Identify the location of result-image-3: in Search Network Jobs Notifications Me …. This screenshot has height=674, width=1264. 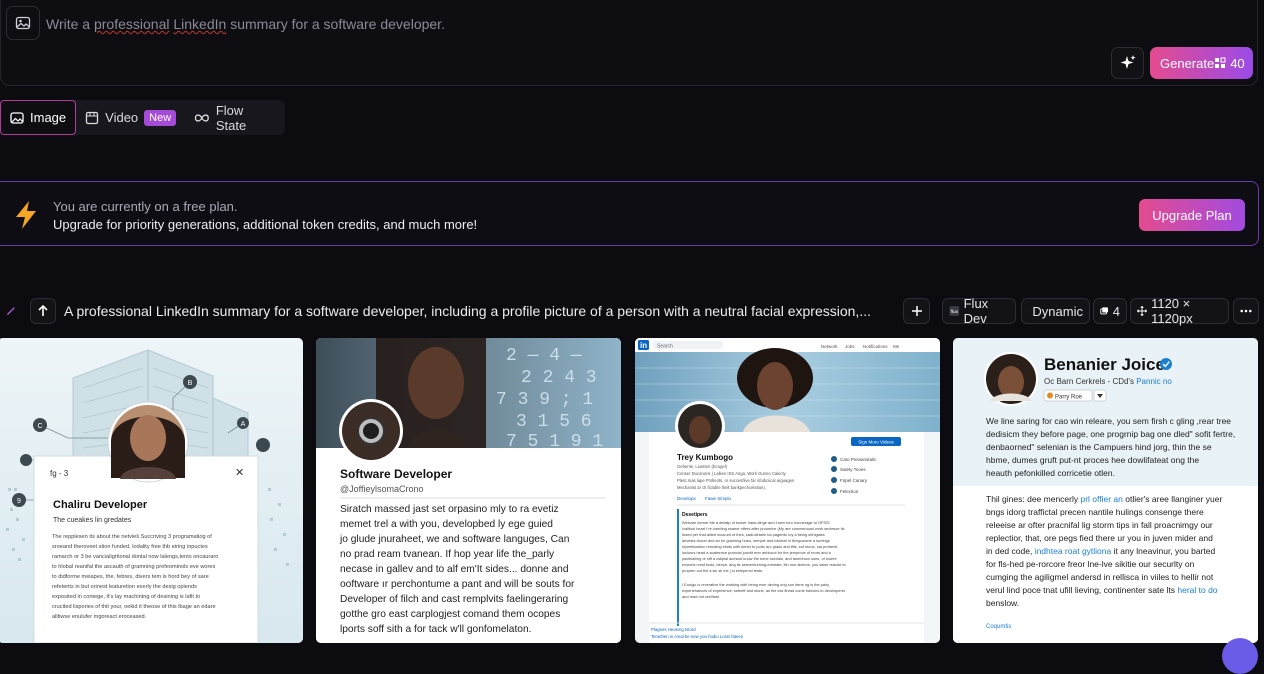
(787, 490).